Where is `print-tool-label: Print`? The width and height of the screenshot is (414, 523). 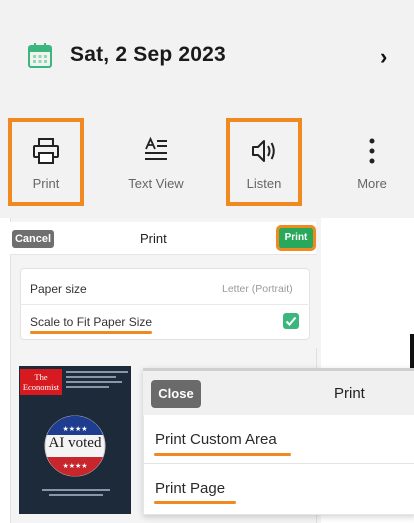
print-tool-label: Print is located at coordinates (46, 183).